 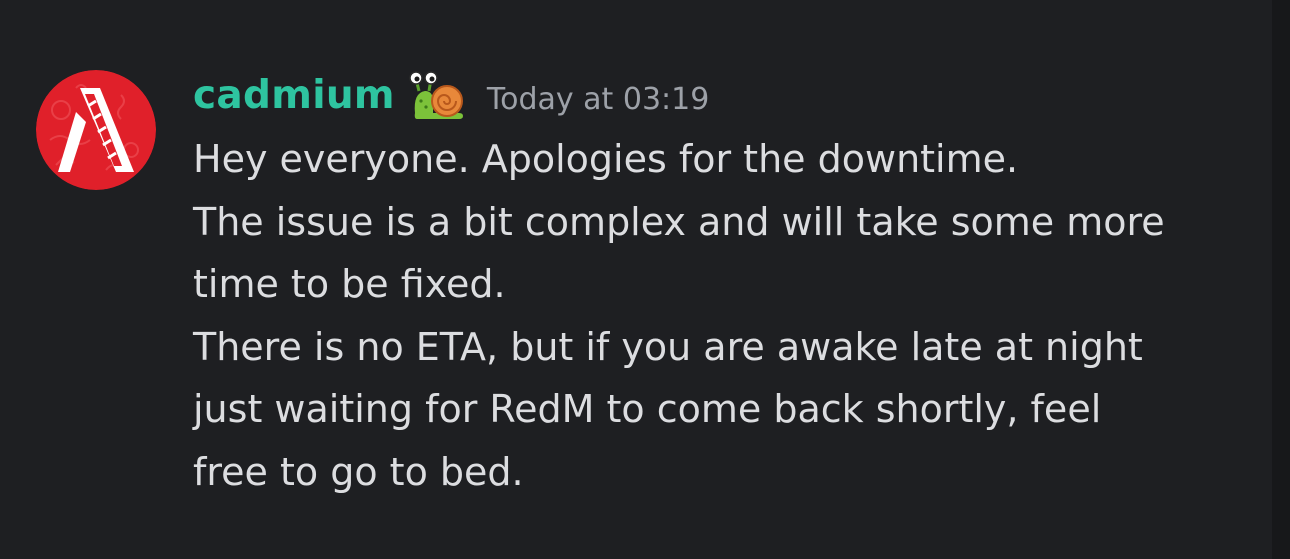 I want to click on avatar, so click(x=96, y=130).